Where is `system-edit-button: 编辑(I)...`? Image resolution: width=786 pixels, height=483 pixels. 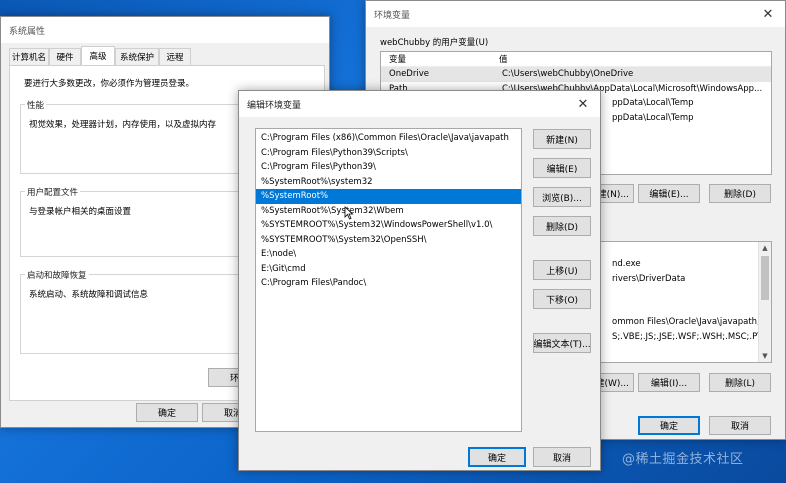
system-edit-button: 编辑(I)... is located at coordinates (669, 382).